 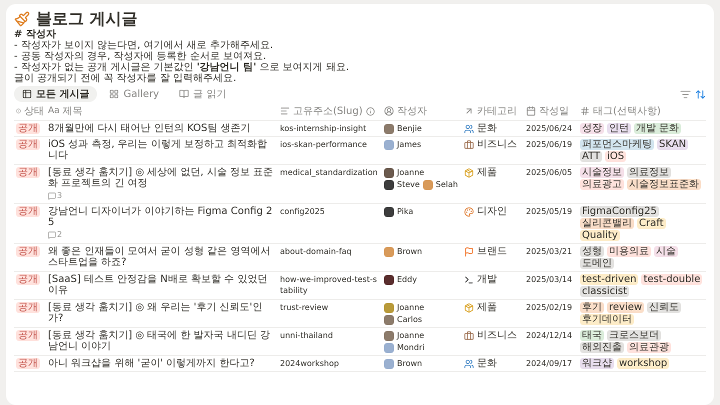 I want to click on category-label: 비즈니스, so click(x=497, y=144).